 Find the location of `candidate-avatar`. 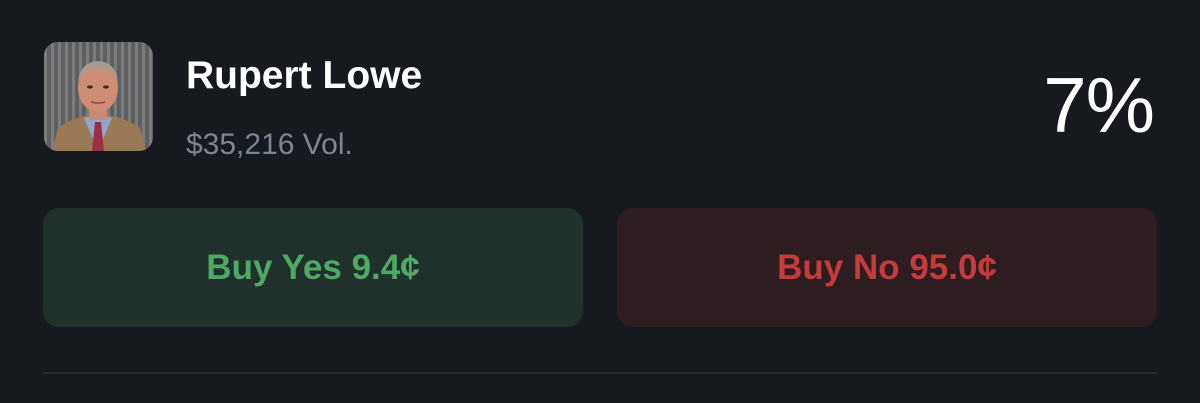

candidate-avatar is located at coordinates (98, 96).